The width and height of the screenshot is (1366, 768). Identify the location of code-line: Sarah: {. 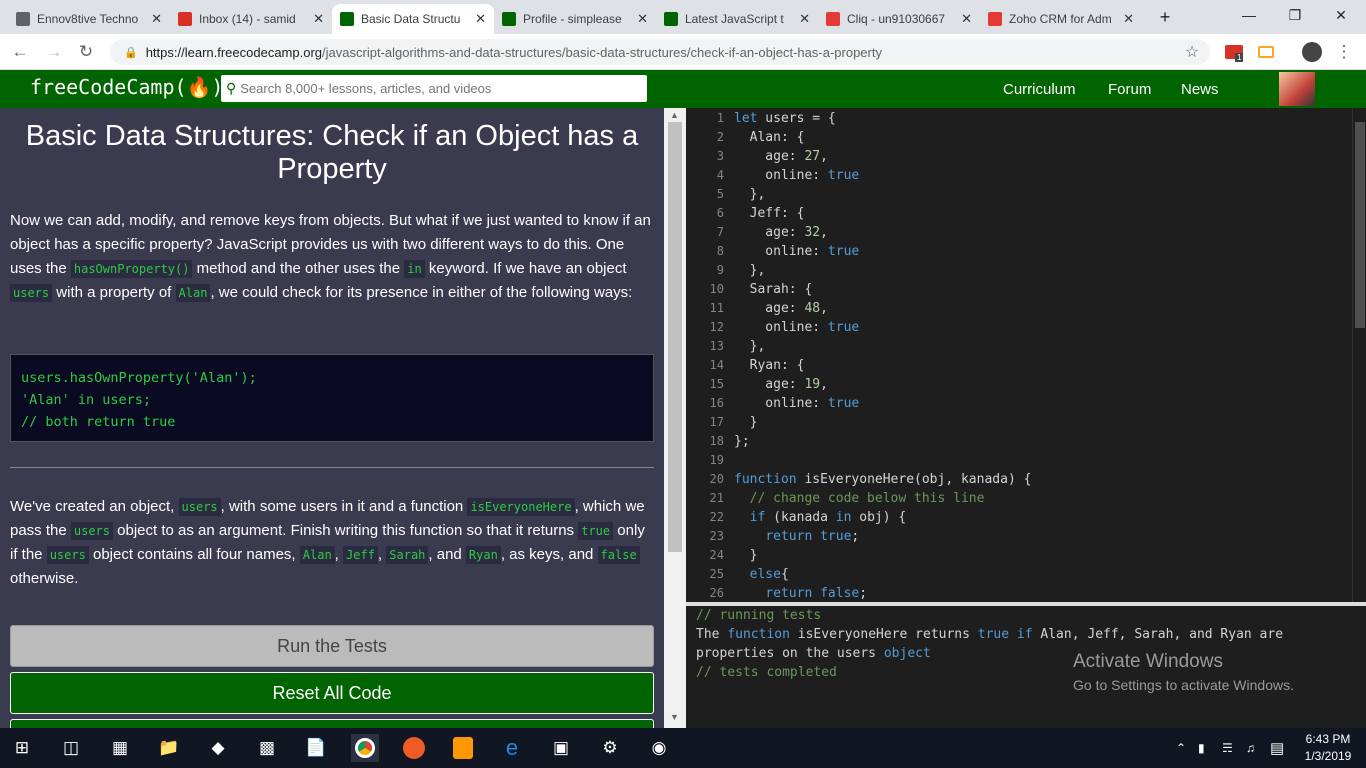
(773, 289).